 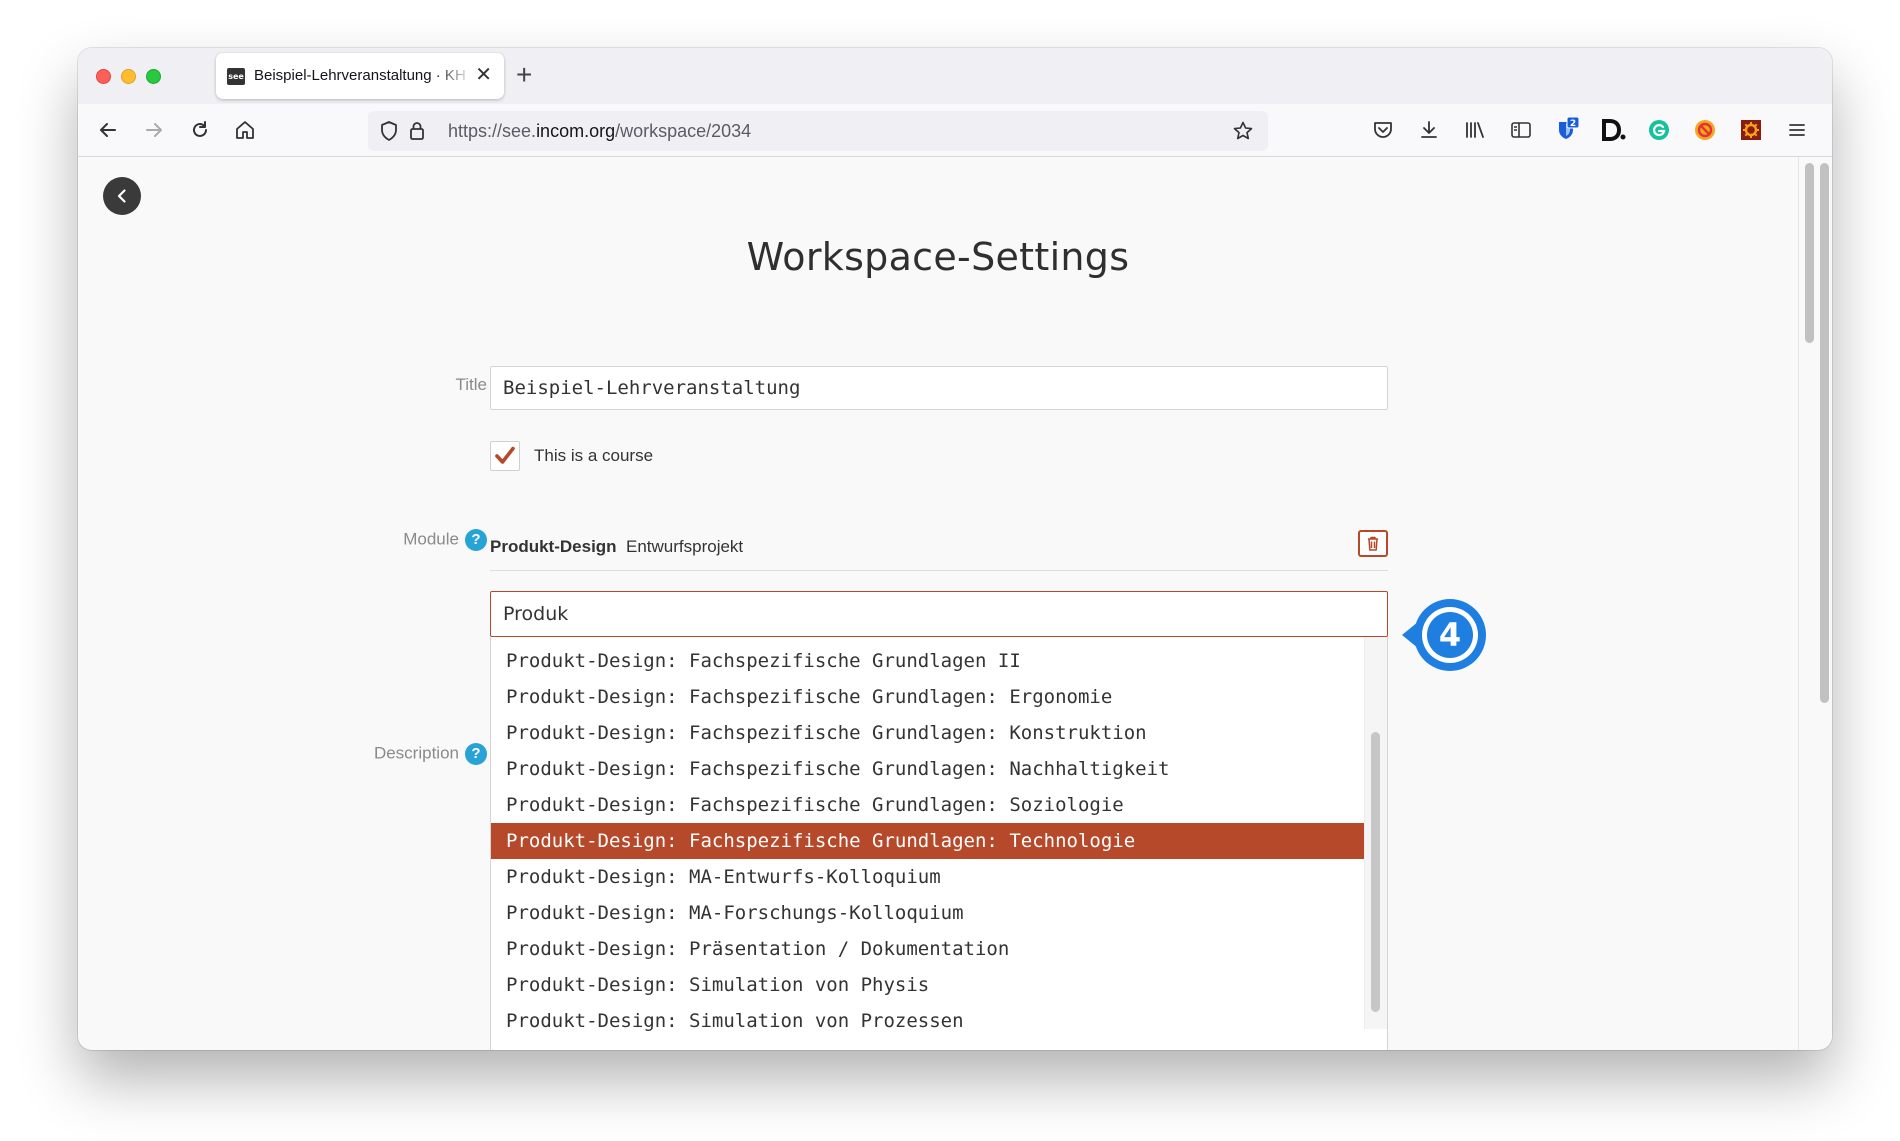 What do you see at coordinates (928, 913) in the screenshot?
I see `list-item: Produkt-Design: MA-Forschungs-Kolloquium` at bounding box center [928, 913].